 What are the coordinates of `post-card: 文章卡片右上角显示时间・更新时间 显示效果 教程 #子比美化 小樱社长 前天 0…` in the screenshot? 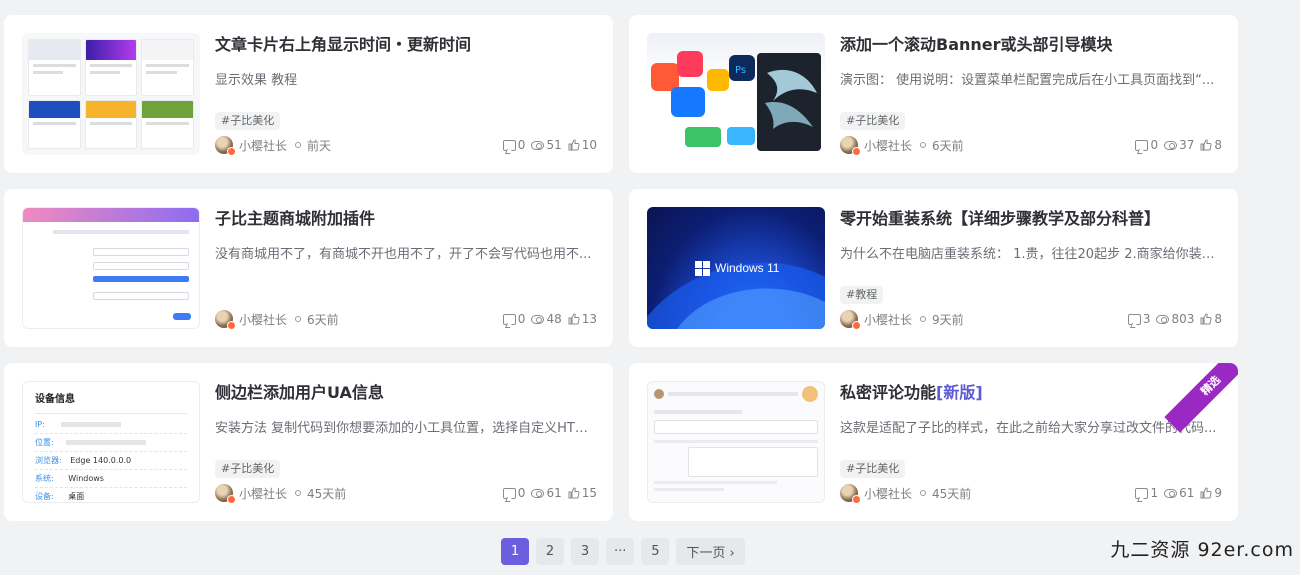 It's located at (308, 94).